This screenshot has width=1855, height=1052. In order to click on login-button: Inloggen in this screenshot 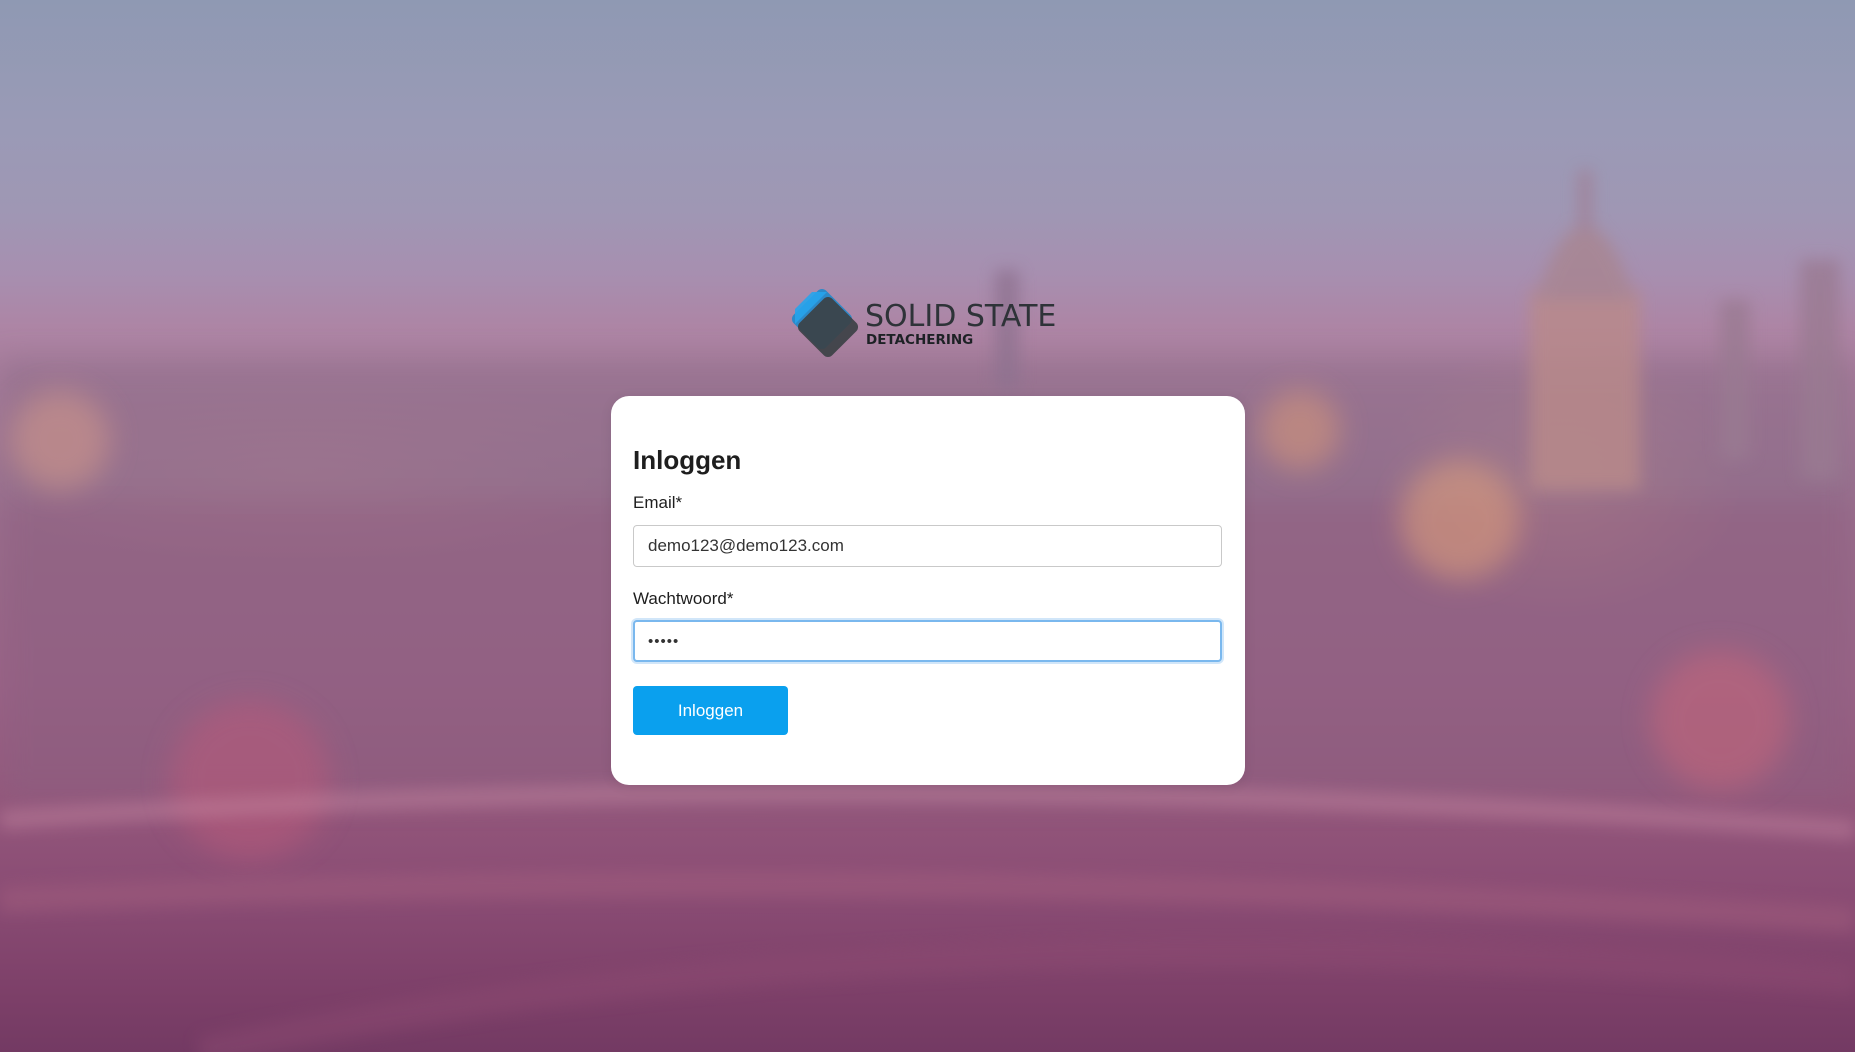, I will do `click(710, 710)`.